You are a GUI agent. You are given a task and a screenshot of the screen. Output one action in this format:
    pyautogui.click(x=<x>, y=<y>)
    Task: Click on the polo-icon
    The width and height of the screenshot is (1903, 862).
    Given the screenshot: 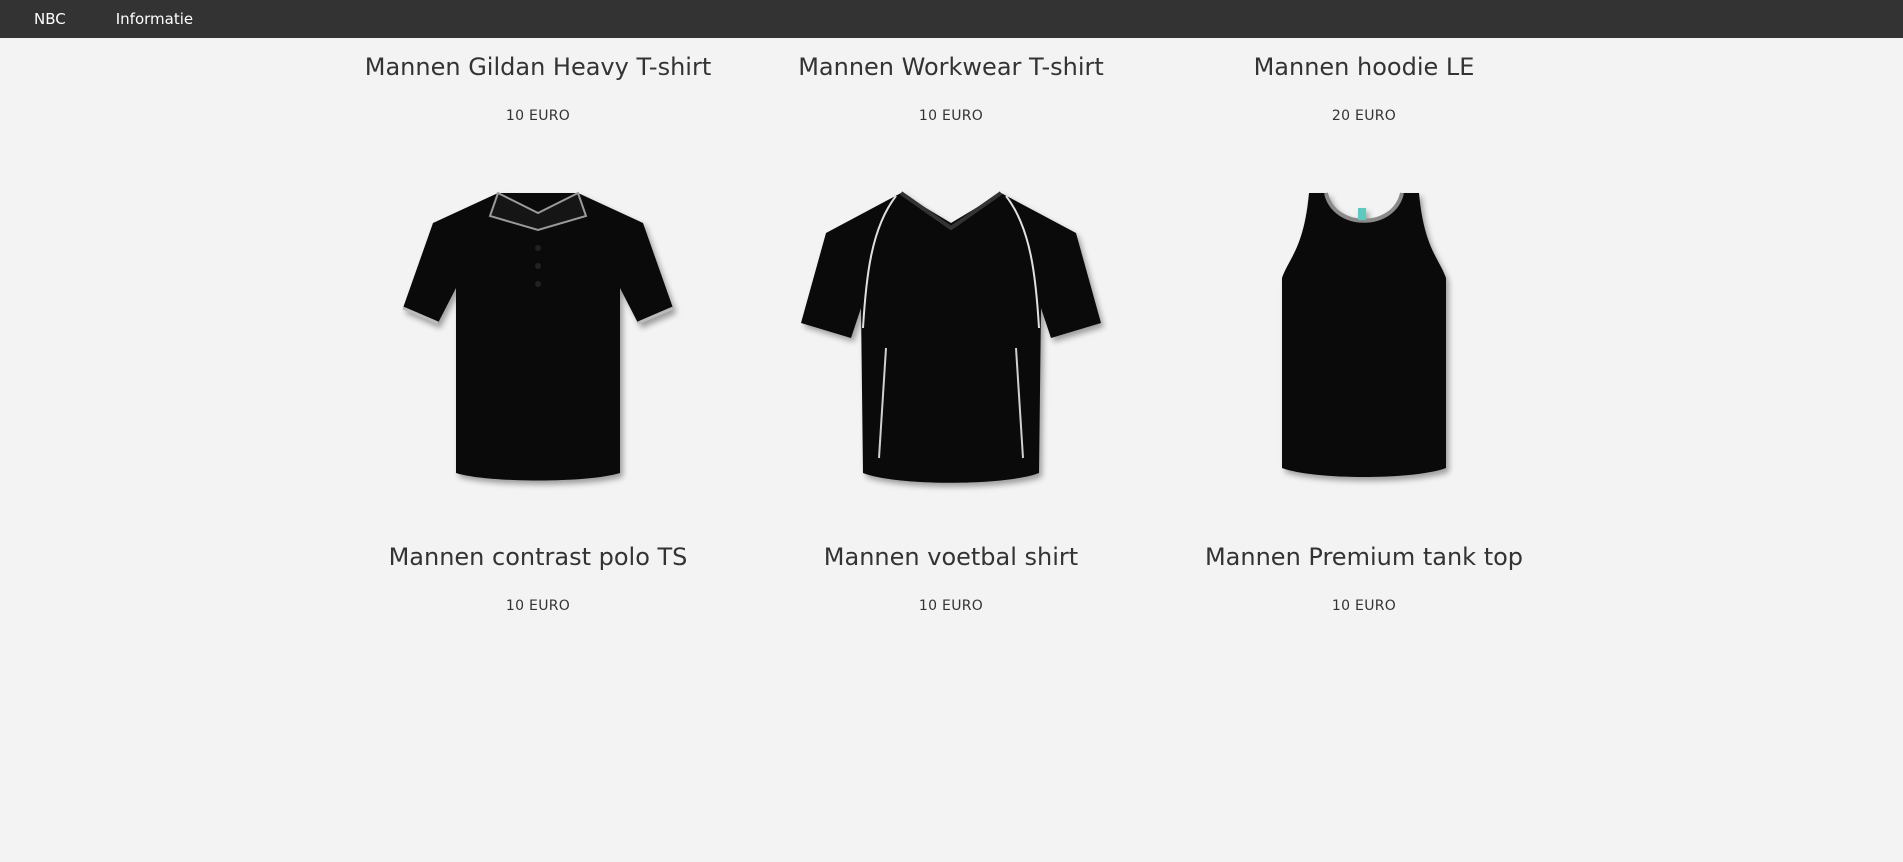 What is the action you would take?
    pyautogui.click(x=538, y=336)
    